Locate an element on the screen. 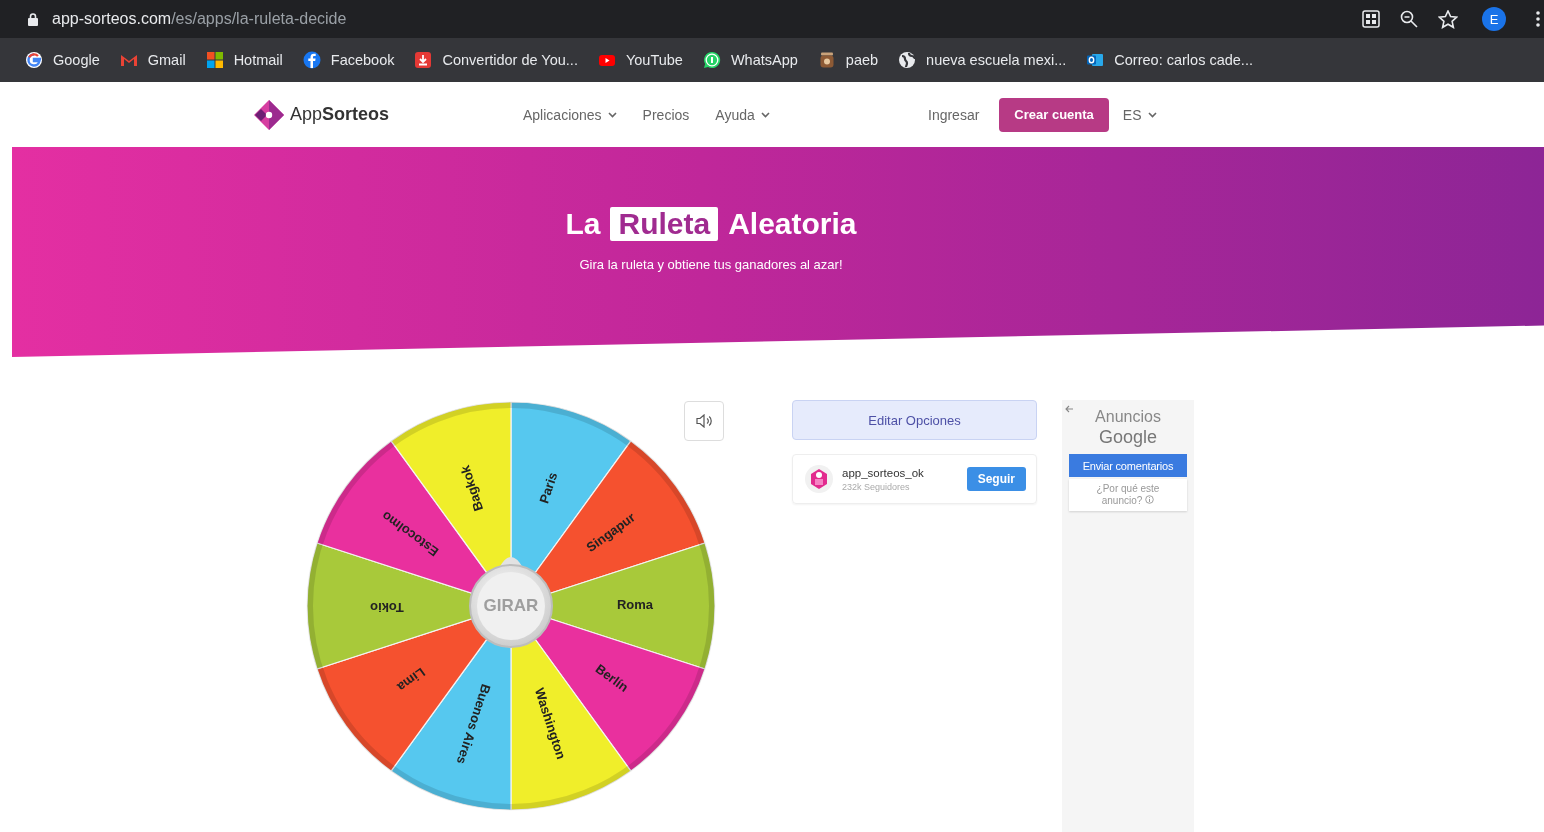 Image resolution: width=1544 pixels, height=832 pixels. title-word: La is located at coordinates (583, 224).